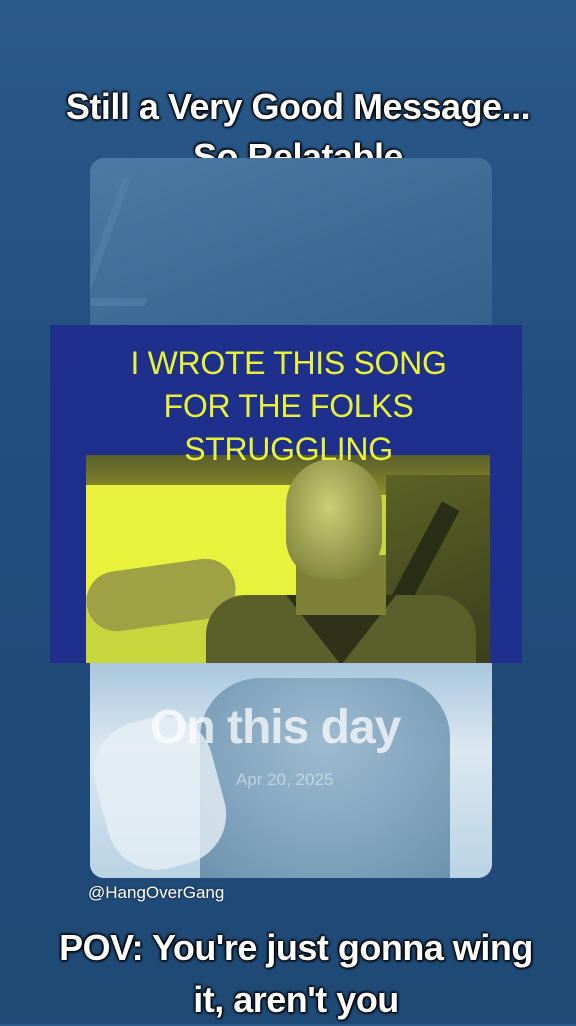 Image resolution: width=576 pixels, height=1026 pixels. What do you see at coordinates (334, 519) in the screenshot?
I see `face-image` at bounding box center [334, 519].